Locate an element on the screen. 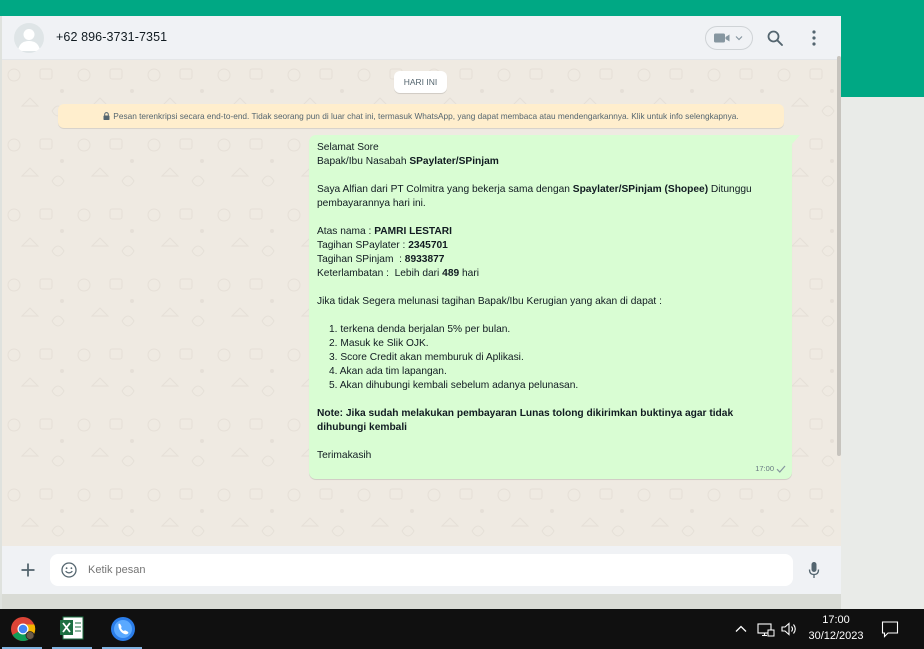 This screenshot has height=649, width=924. chevron-down-icon is located at coordinates (739, 38).